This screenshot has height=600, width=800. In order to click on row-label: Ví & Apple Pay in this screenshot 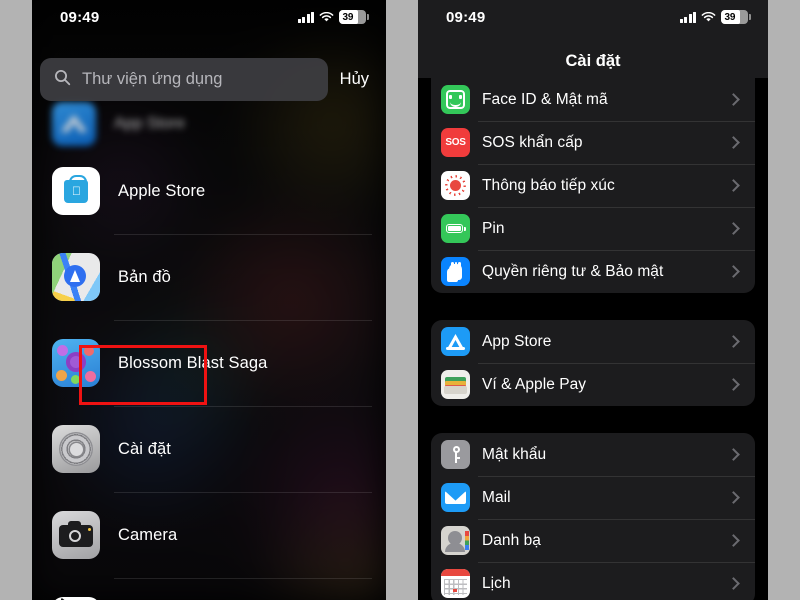, I will do `click(534, 384)`.